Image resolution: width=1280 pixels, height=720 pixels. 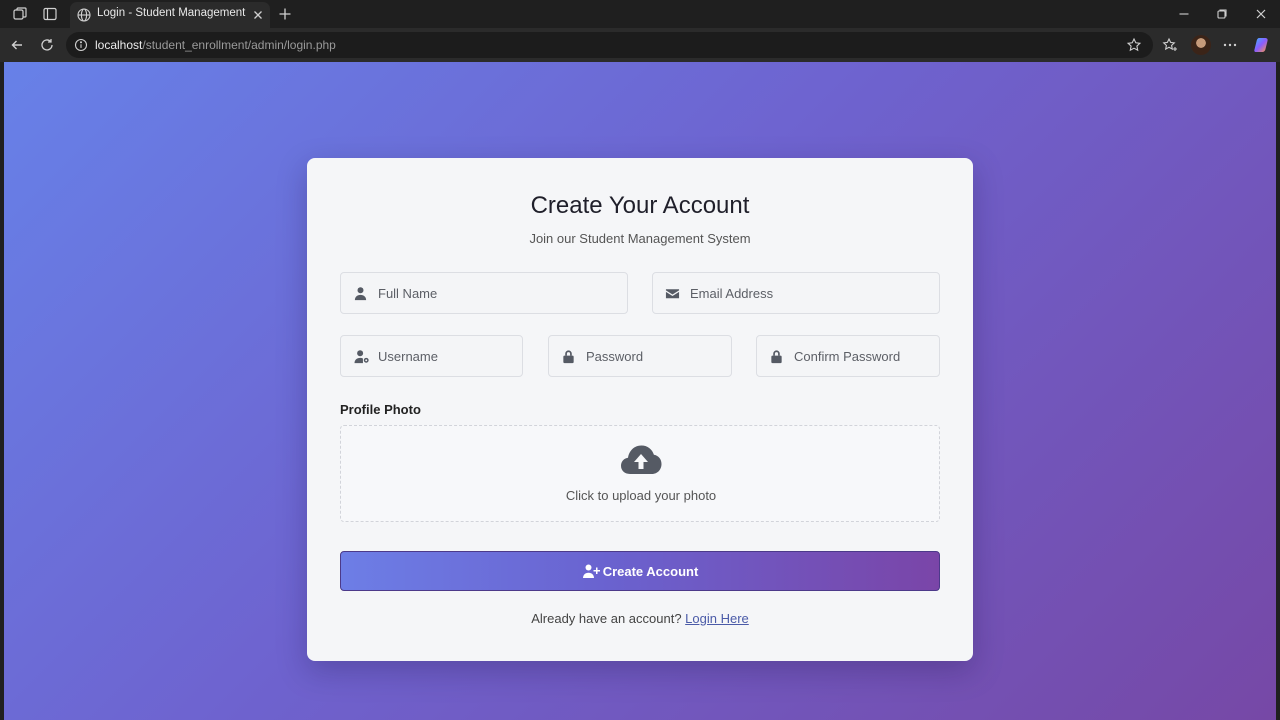 I want to click on refresh-icon, so click(x=47, y=45).